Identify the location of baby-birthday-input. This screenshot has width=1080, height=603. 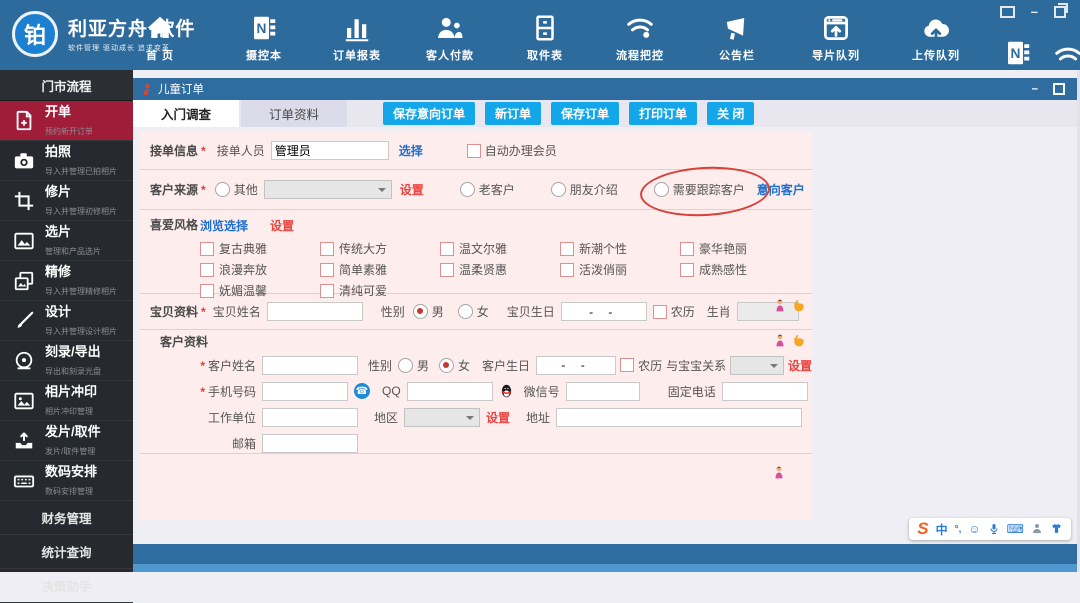
(603, 311).